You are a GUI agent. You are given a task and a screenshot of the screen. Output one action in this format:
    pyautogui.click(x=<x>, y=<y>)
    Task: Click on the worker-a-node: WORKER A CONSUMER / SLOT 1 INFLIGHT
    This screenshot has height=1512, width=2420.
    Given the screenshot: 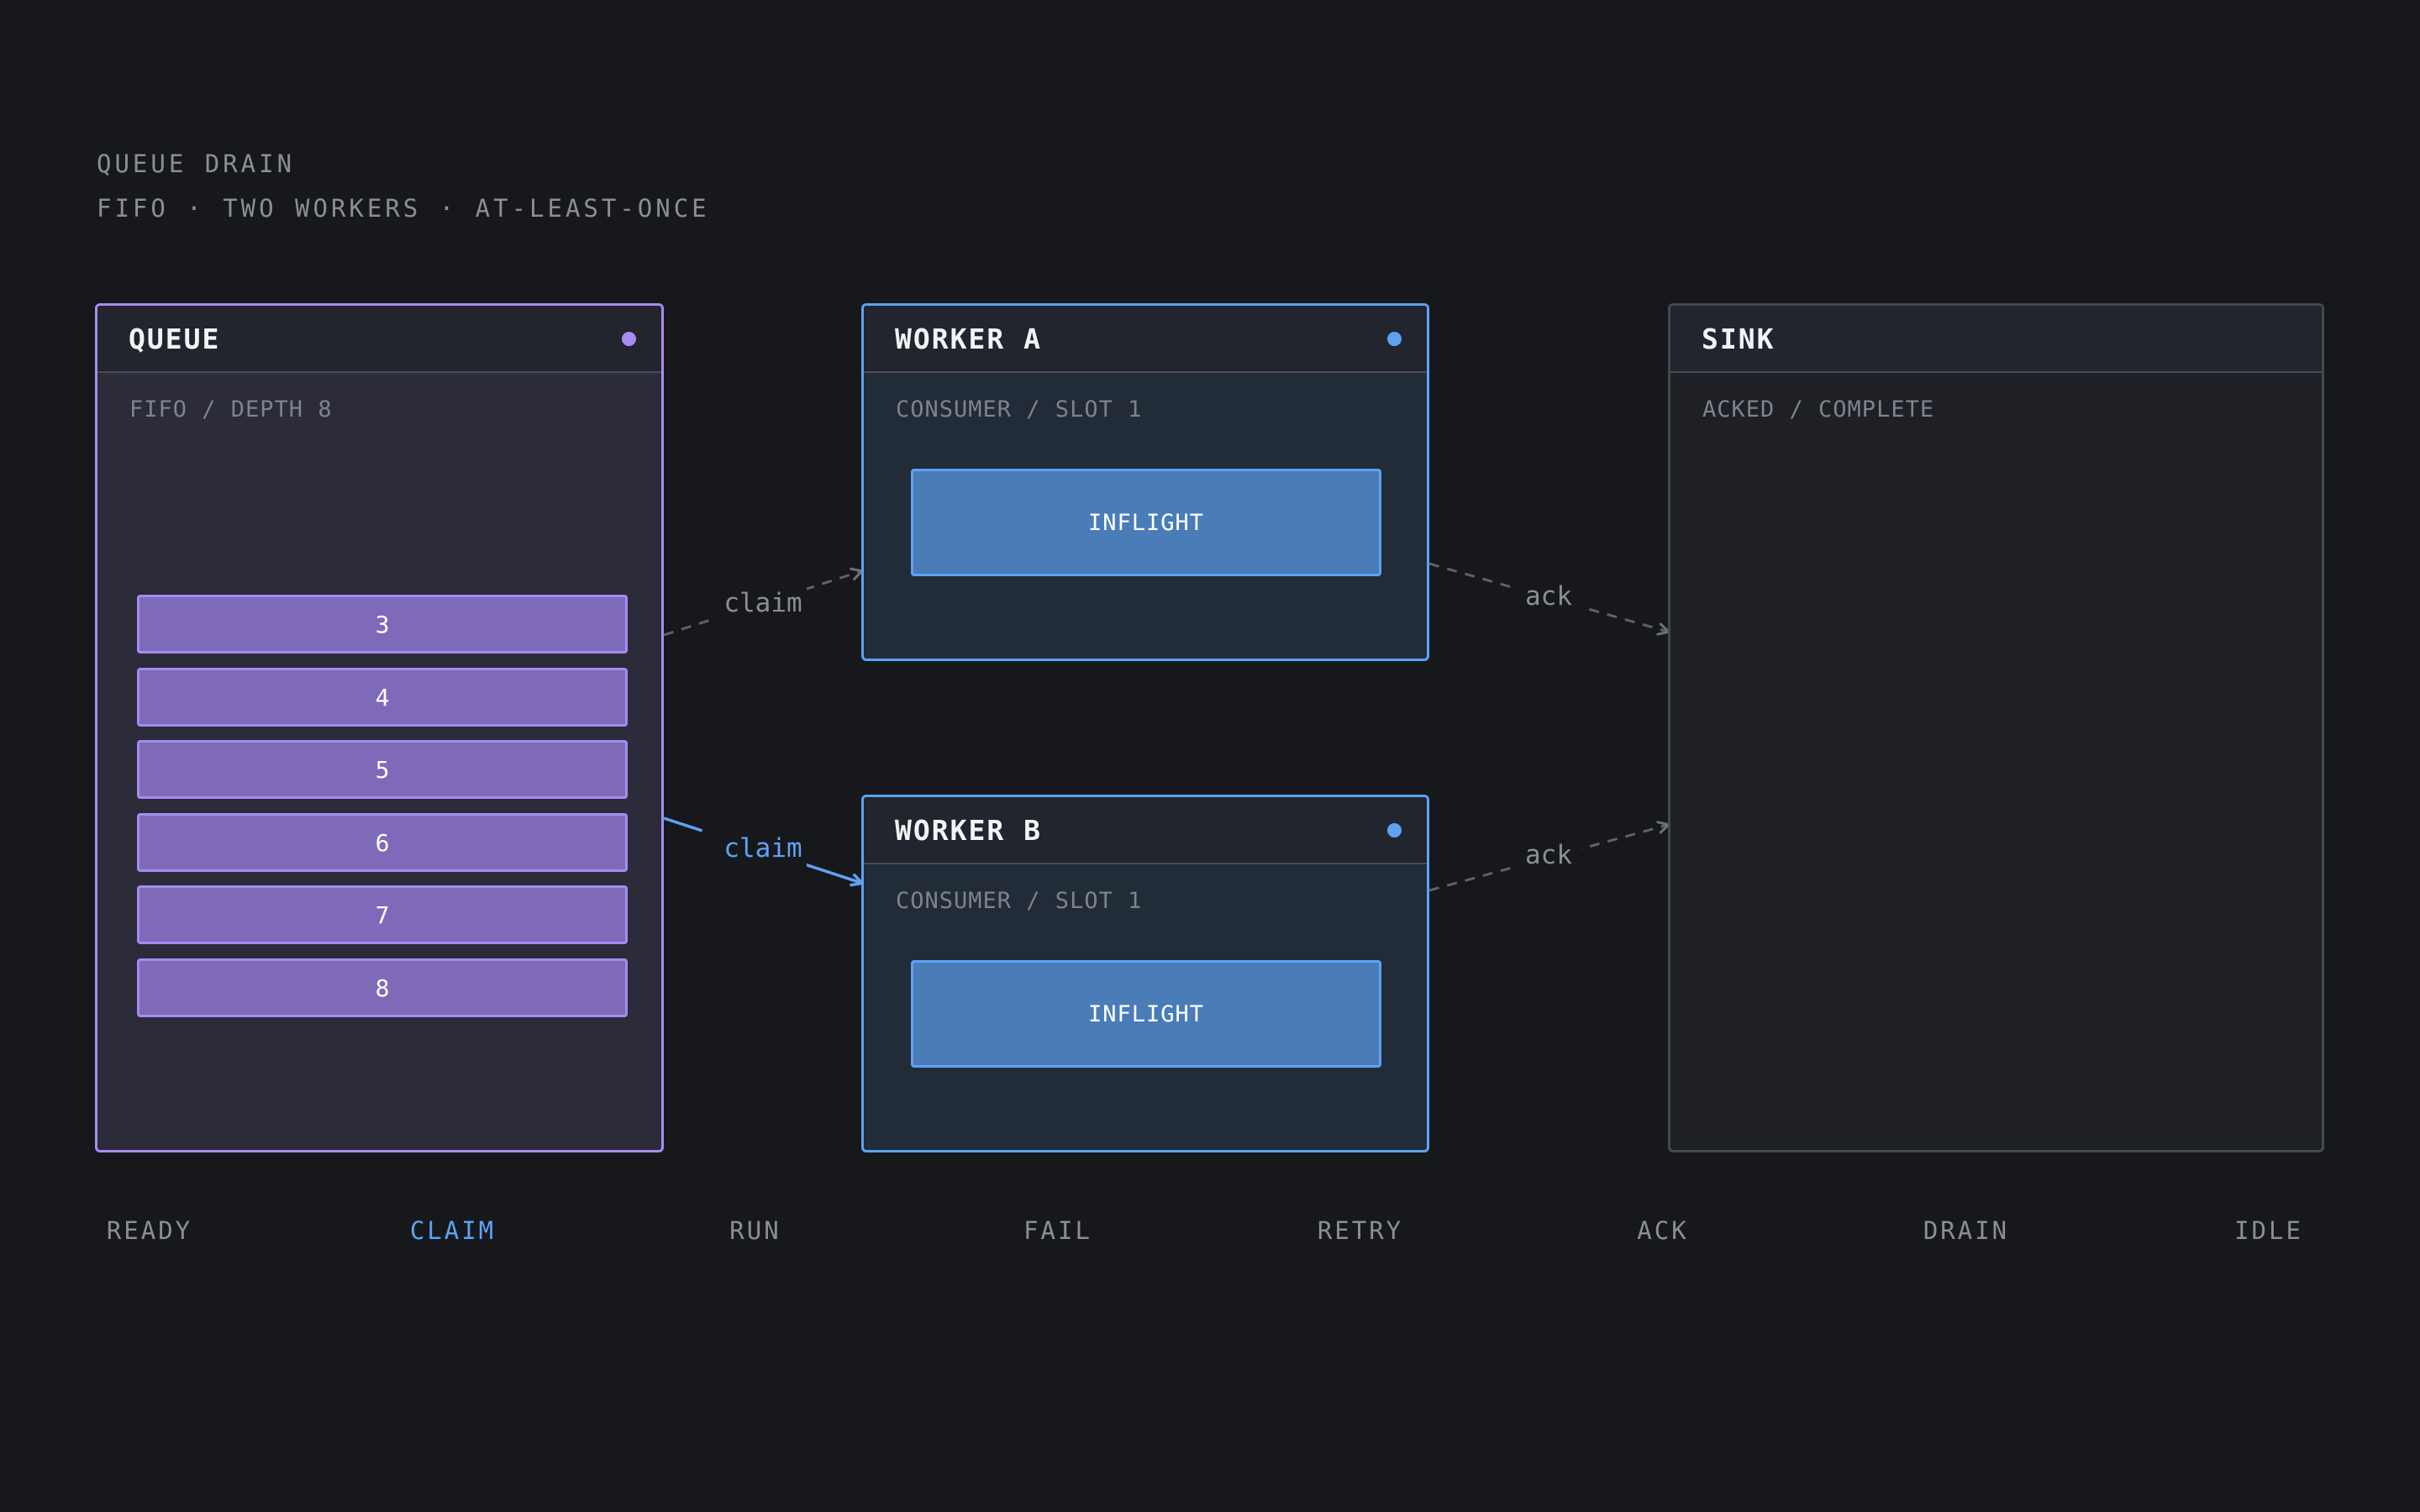 What is the action you would take?
    pyautogui.click(x=1145, y=482)
    